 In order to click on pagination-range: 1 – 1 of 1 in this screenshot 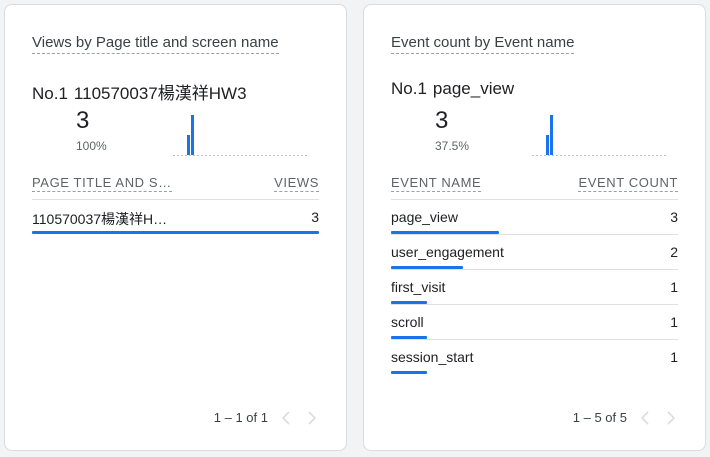, I will do `click(240, 417)`.